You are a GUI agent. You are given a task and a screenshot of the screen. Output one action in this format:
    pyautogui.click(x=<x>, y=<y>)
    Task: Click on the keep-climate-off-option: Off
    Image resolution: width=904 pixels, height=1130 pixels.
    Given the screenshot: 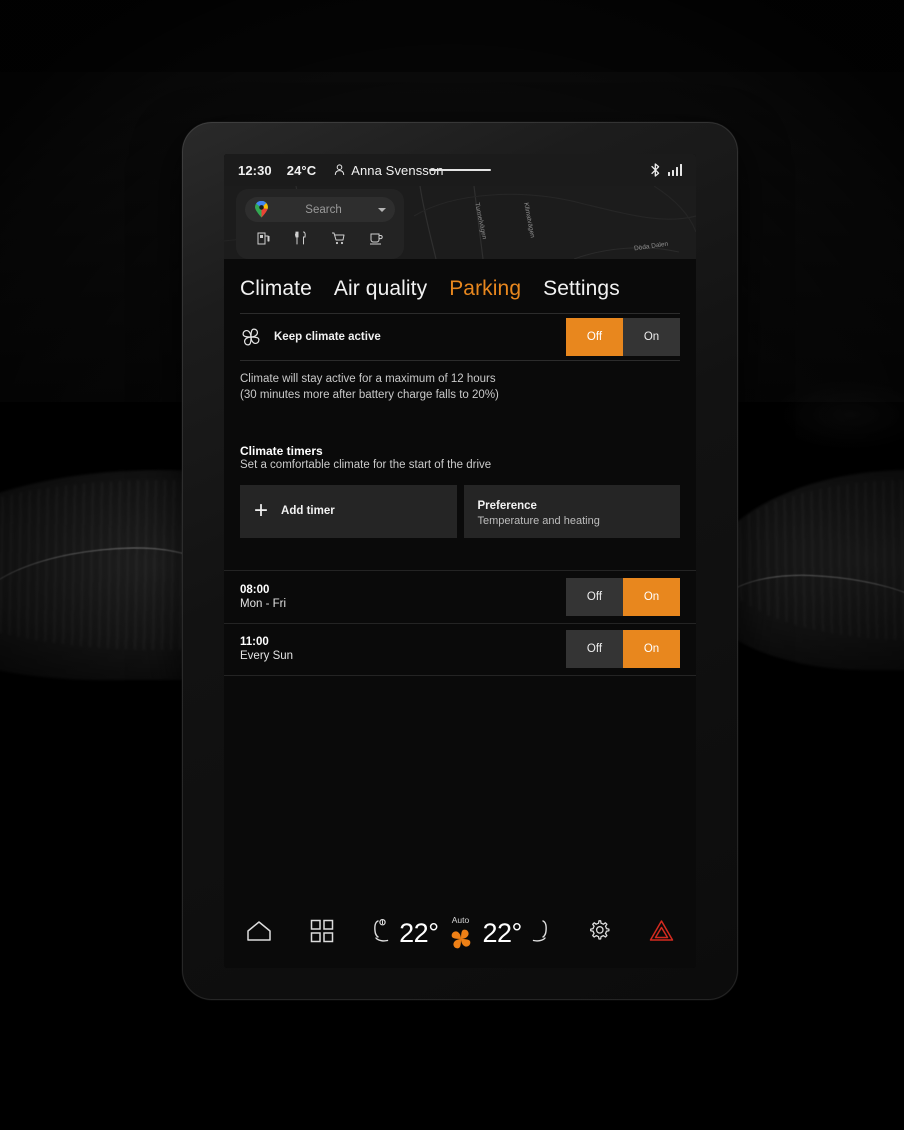 What is the action you would take?
    pyautogui.click(x=594, y=337)
    